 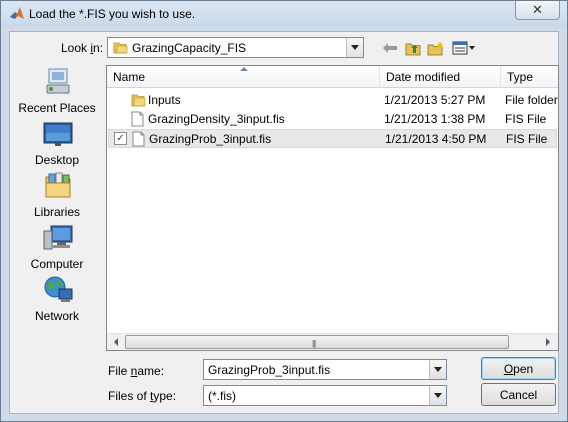 I want to click on file-name-cell: GrazingProb_3input.fis, so click(x=210, y=139).